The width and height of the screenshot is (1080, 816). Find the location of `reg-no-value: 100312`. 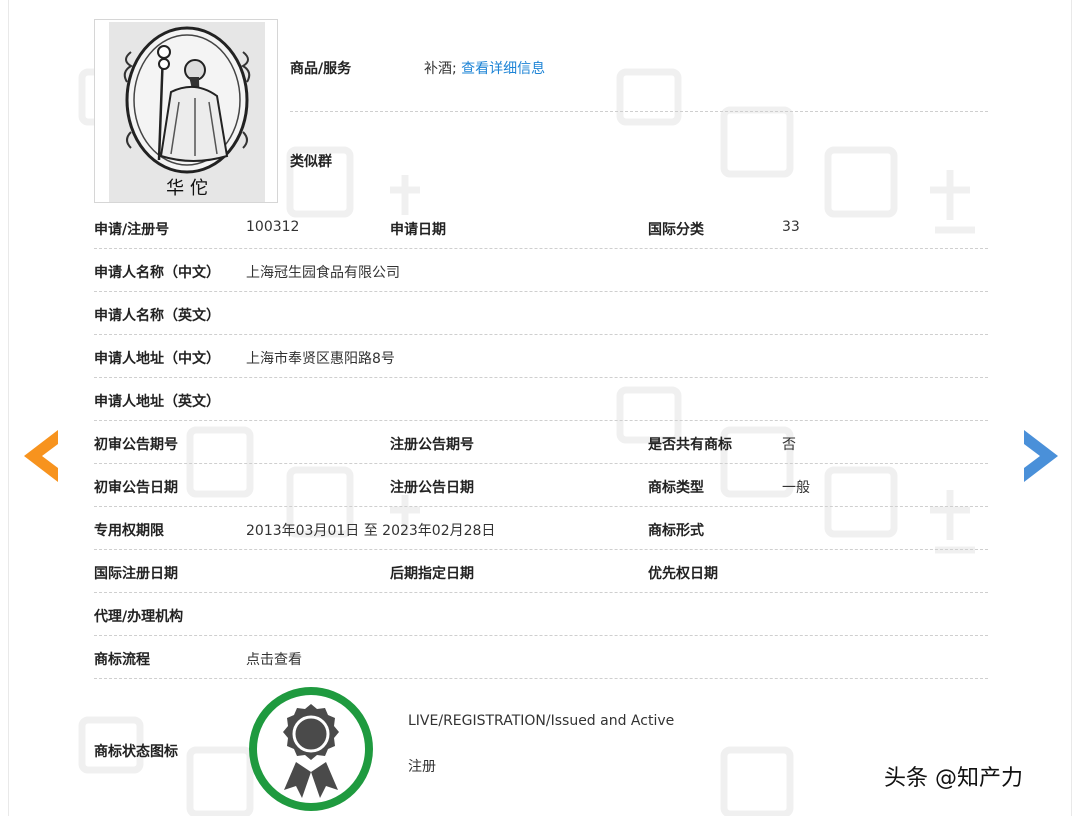

reg-no-value: 100312 is located at coordinates (273, 227).